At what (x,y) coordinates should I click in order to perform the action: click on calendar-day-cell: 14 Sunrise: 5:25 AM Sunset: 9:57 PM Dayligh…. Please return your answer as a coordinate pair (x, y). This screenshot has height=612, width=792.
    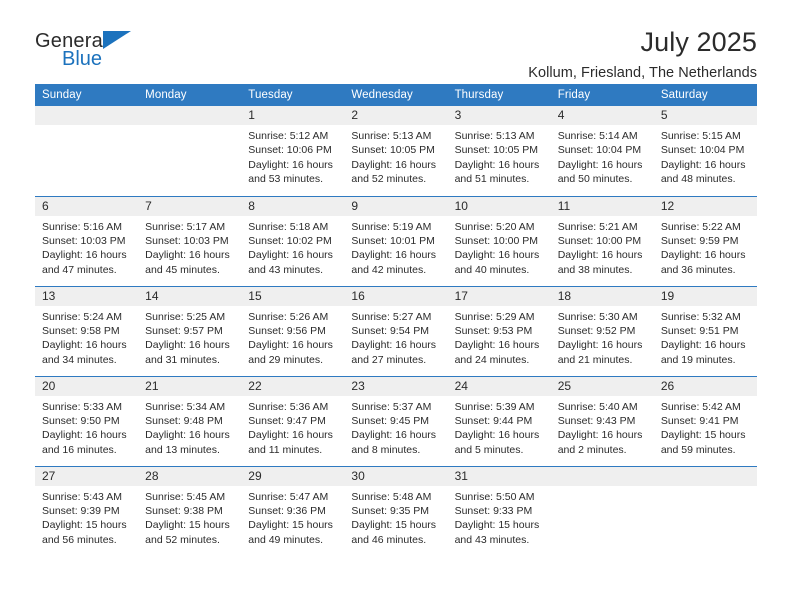
    Looking at the image, I should click on (190, 330).